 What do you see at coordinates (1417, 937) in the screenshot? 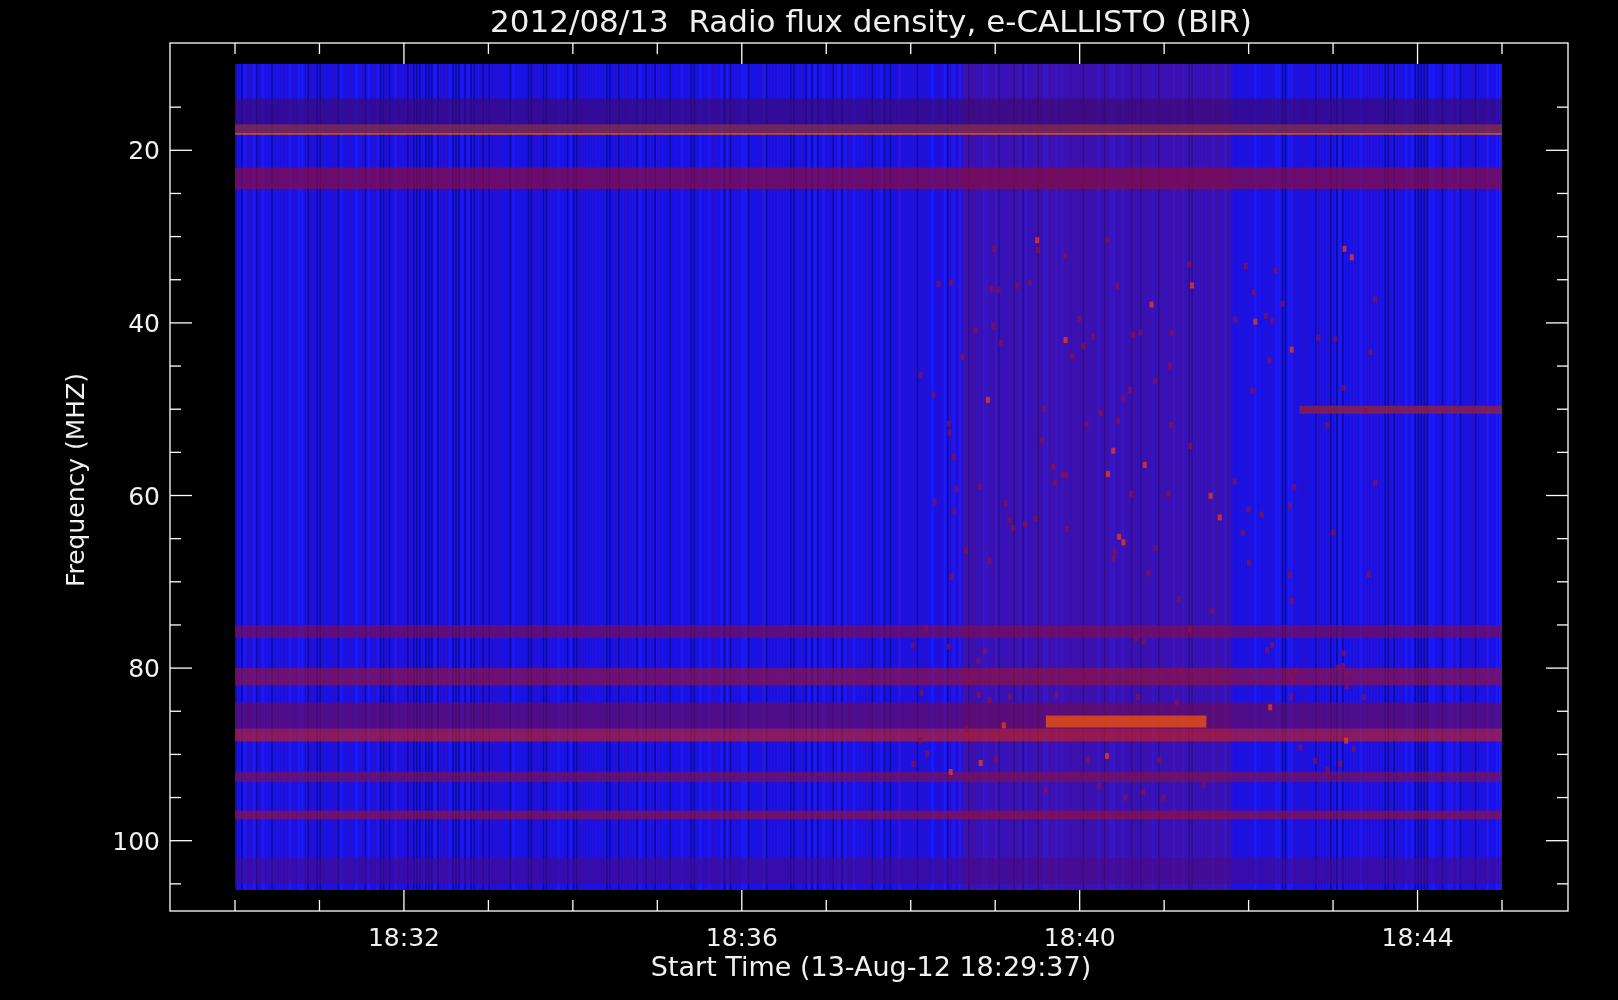
I see `x-tick-label: 18:44` at bounding box center [1417, 937].